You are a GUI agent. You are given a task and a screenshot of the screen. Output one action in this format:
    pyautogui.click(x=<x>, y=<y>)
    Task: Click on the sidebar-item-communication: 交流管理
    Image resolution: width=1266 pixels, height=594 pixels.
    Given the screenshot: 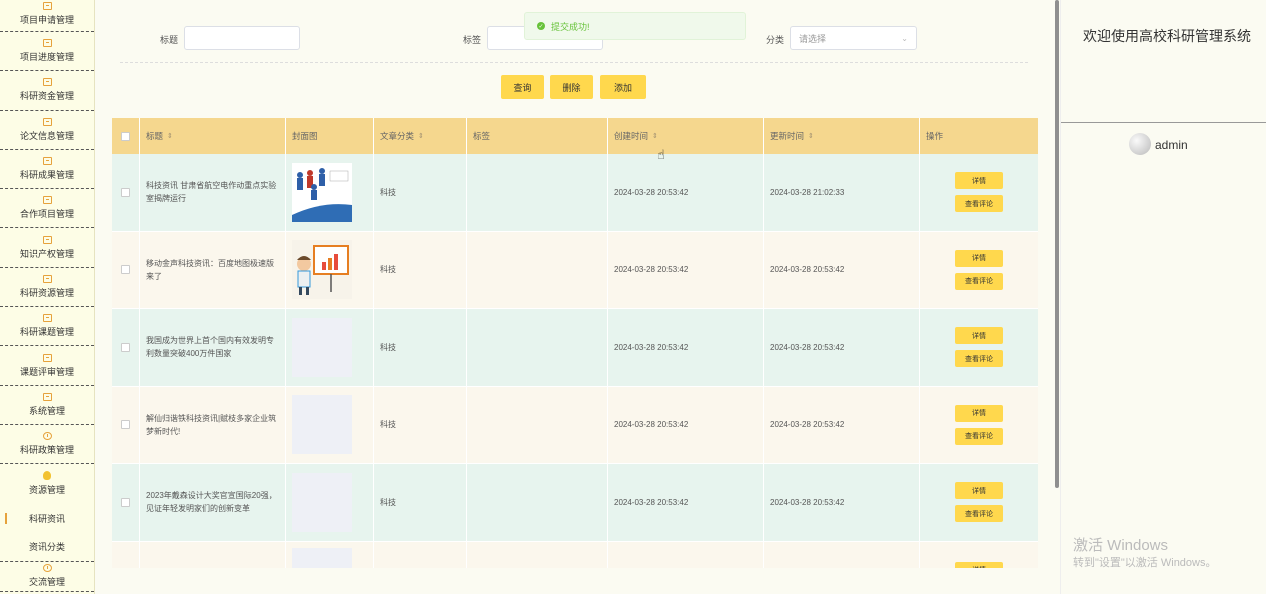 What is the action you would take?
    pyautogui.click(x=47, y=577)
    